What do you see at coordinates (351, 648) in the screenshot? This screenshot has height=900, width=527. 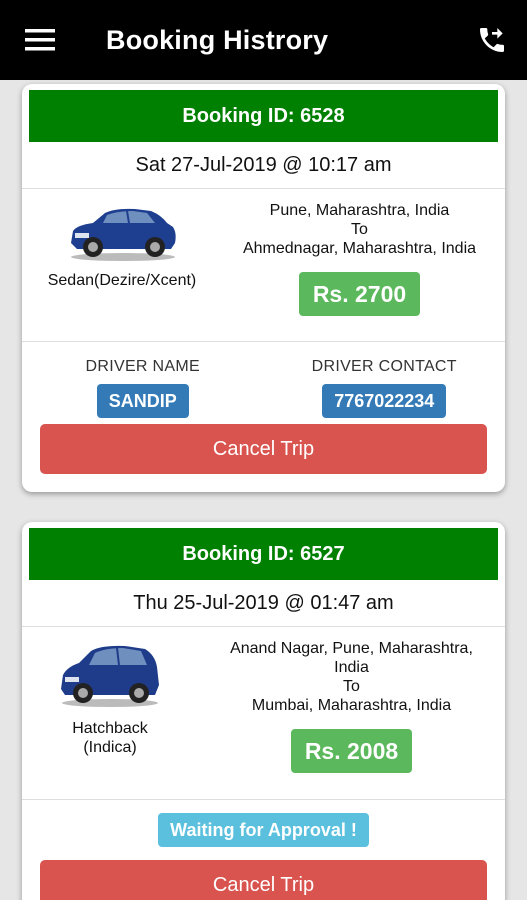 I see `route-from-line1: Anand Nagar, Pune, Maharashtra,` at bounding box center [351, 648].